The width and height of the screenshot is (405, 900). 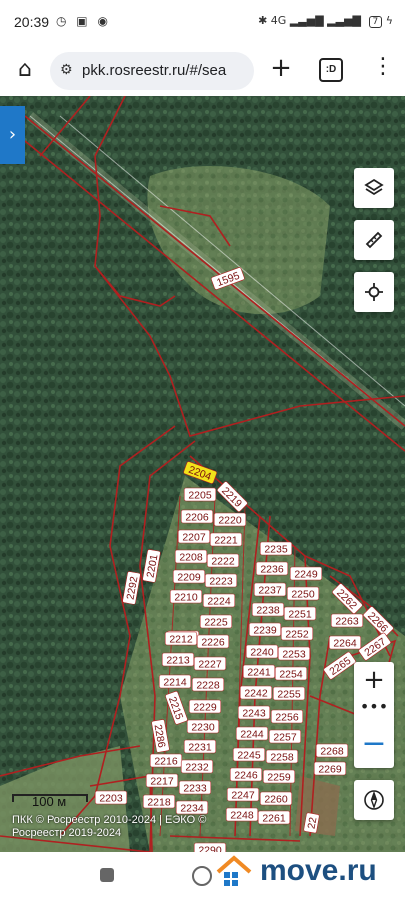 What do you see at coordinates (282, 756) in the screenshot?
I see `parcel-label: 2258` at bounding box center [282, 756].